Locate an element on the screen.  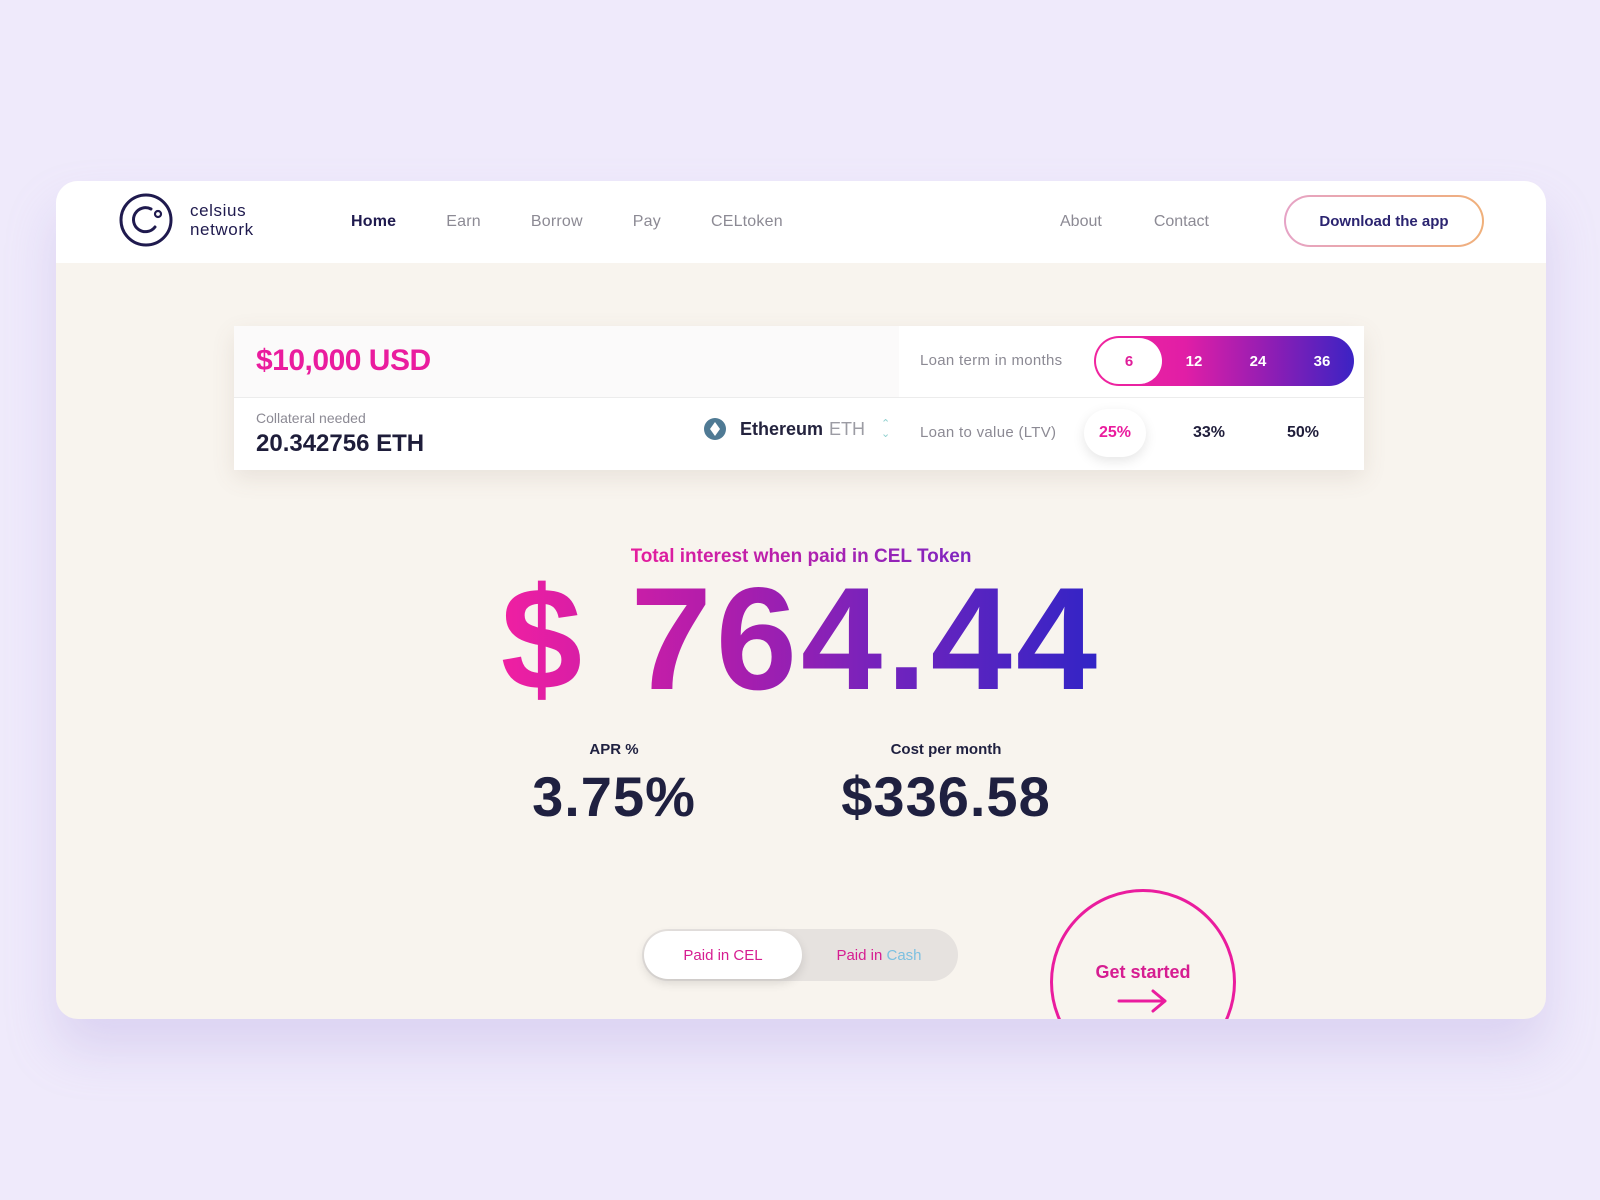
nav-home: Home is located at coordinates (373, 222).